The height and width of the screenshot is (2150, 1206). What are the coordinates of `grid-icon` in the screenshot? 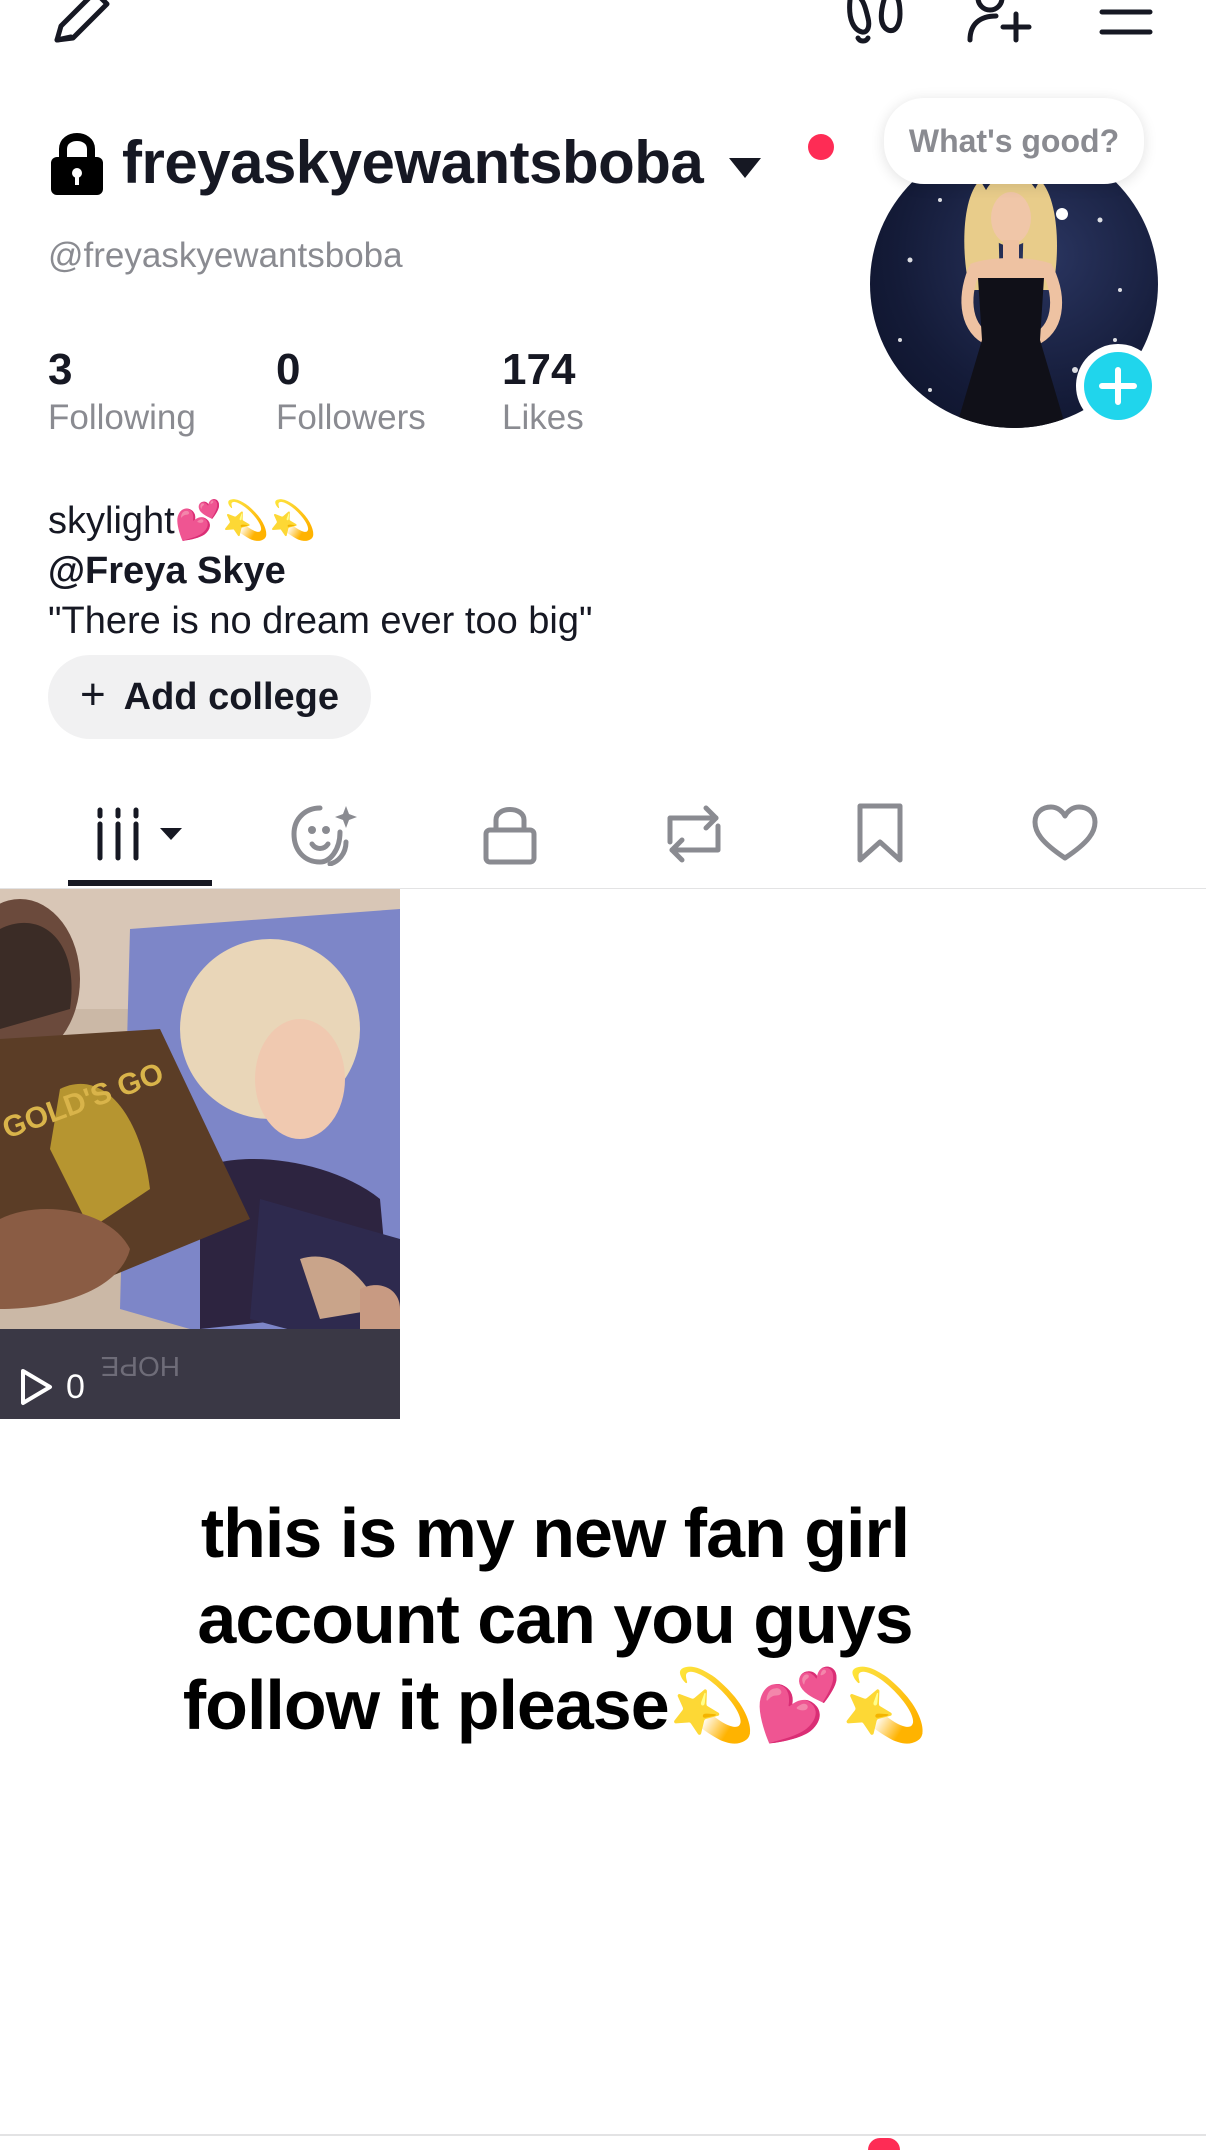 It's located at (139, 834).